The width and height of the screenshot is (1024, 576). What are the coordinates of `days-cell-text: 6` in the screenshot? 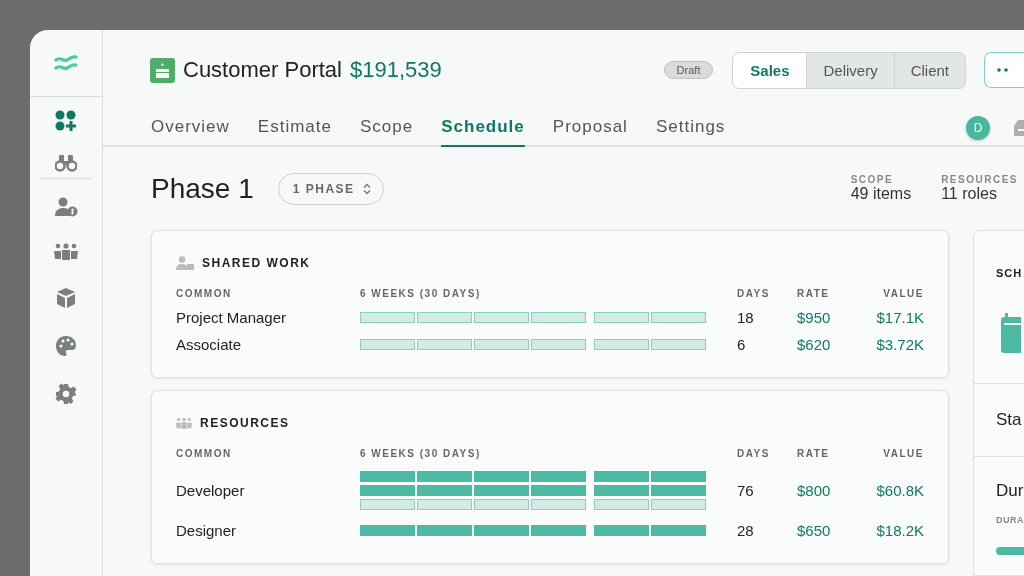 It's located at (741, 344).